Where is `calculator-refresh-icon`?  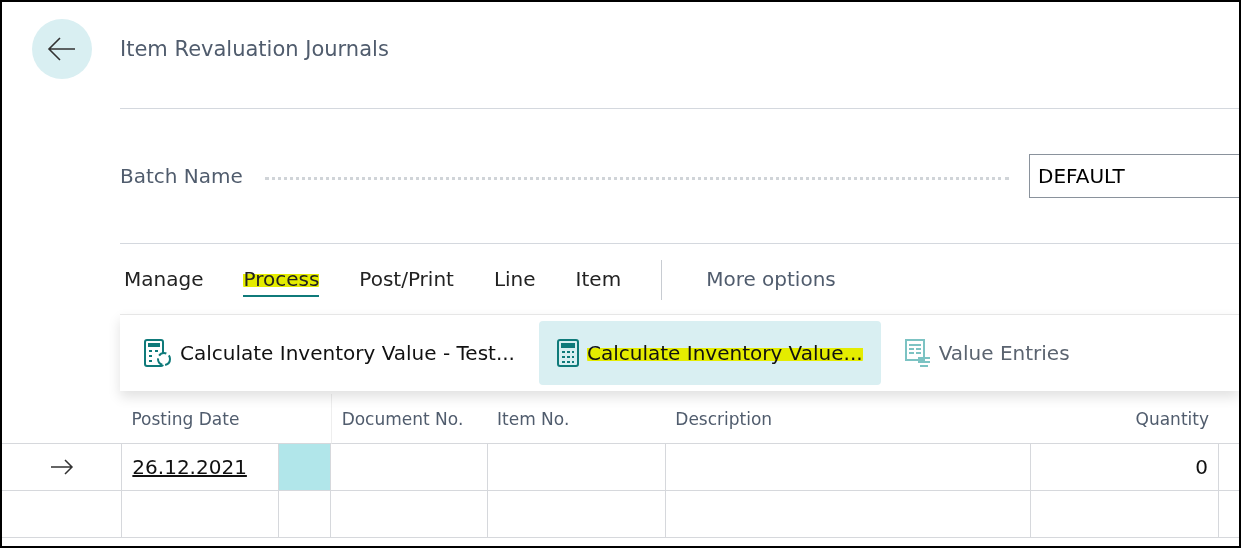 calculator-refresh-icon is located at coordinates (158, 353).